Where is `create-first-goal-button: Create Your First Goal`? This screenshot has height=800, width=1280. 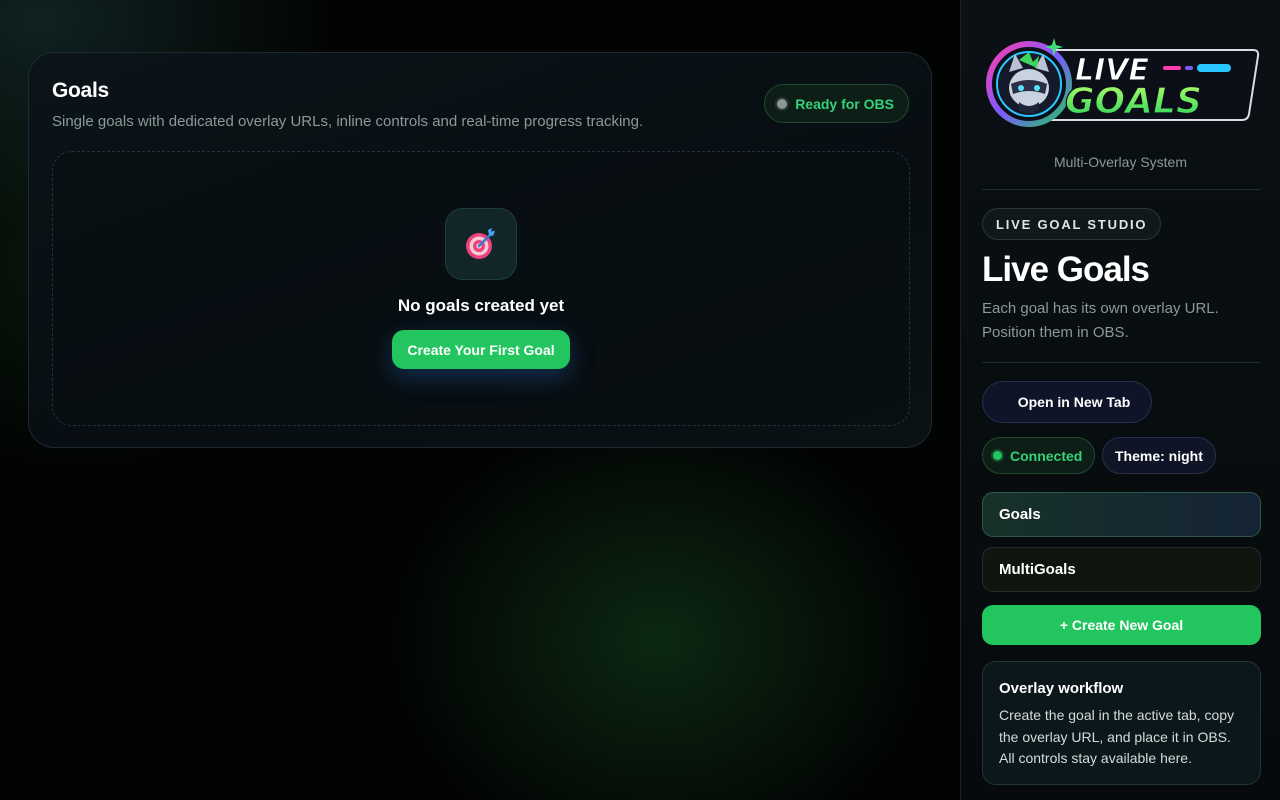 create-first-goal-button: Create Your First Goal is located at coordinates (481, 349).